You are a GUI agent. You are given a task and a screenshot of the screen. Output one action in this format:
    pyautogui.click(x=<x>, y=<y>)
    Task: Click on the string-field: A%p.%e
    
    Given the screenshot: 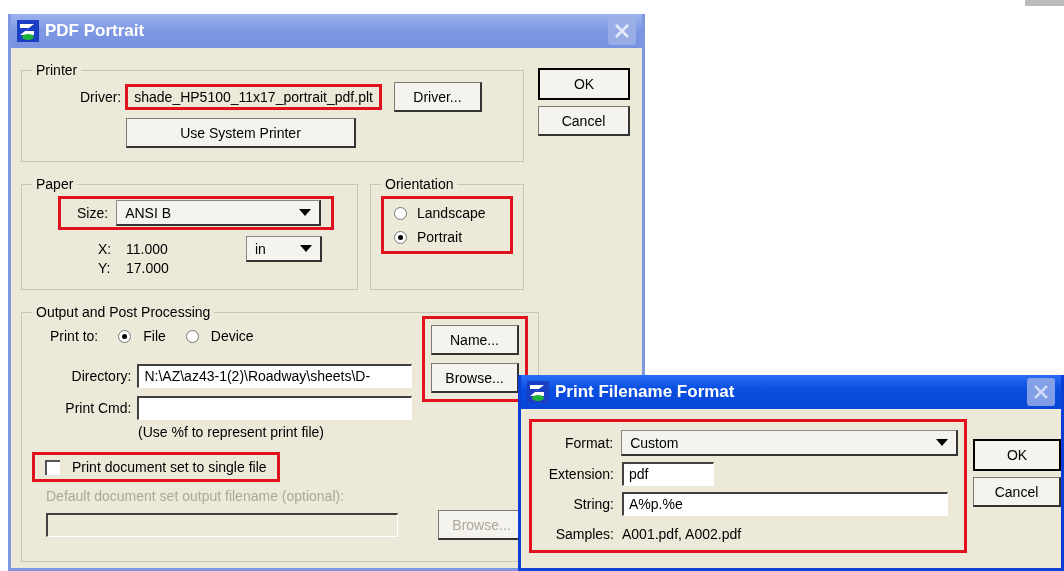 What is the action you would take?
    pyautogui.click(x=785, y=504)
    